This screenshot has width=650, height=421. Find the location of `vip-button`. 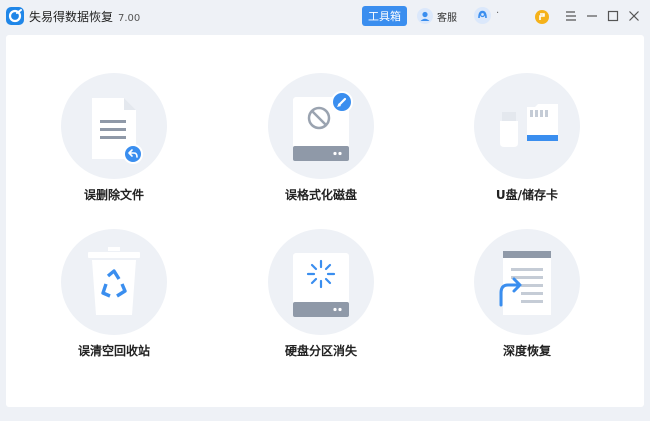

vip-button is located at coordinates (542, 16).